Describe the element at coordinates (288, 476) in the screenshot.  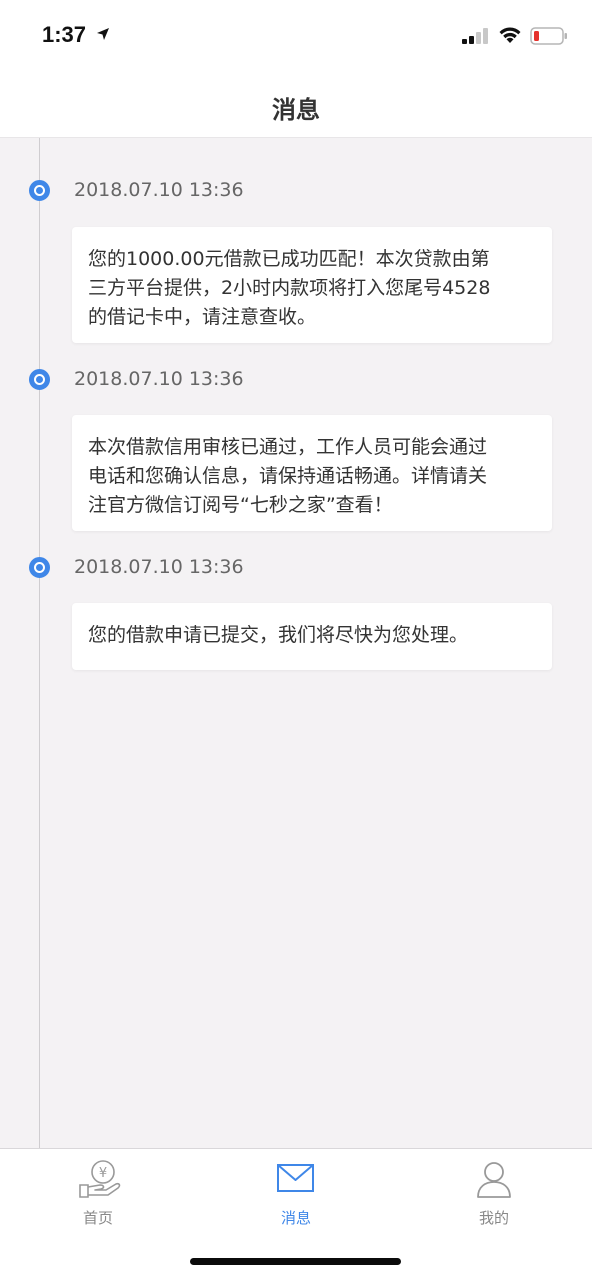
I see `message-line: 电话和您确认信息，请保持通话畅通。详情请关` at that location.